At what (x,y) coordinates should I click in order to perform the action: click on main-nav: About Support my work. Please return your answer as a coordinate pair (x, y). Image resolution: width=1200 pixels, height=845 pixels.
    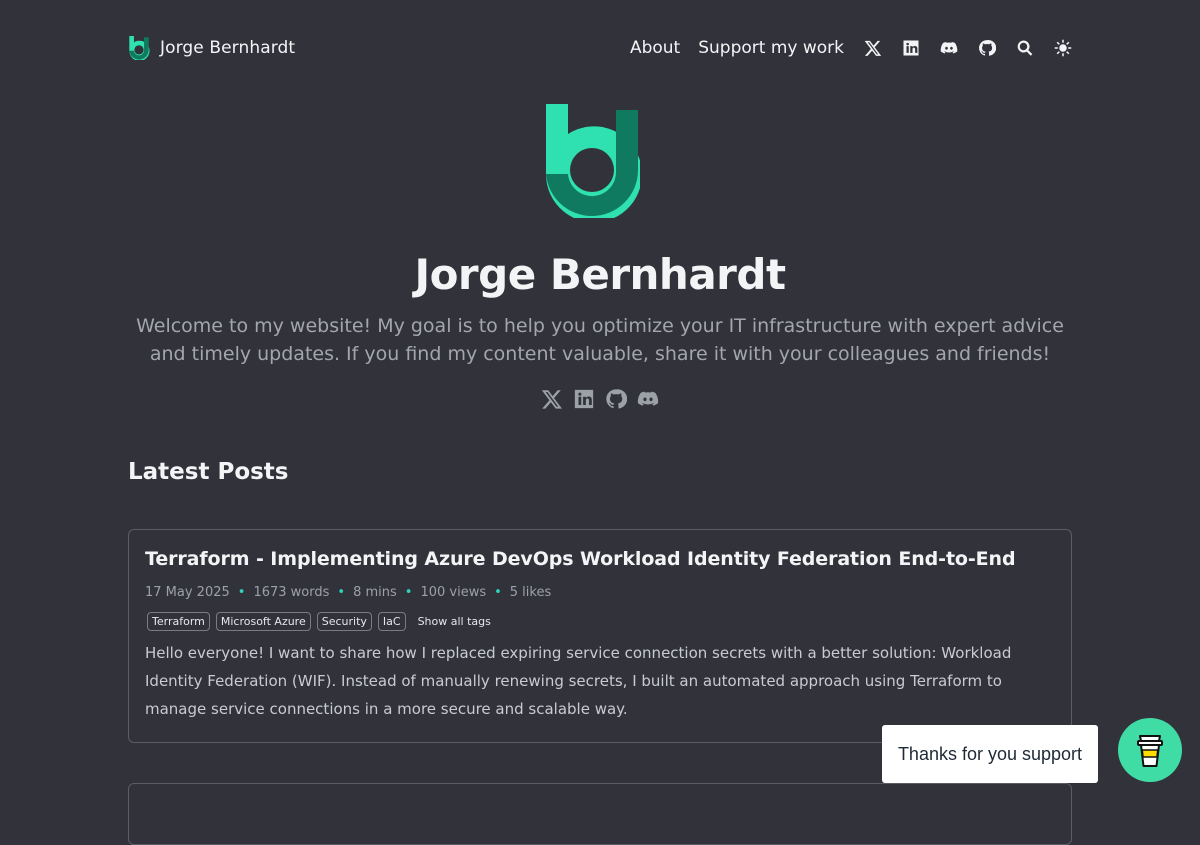
    Looking at the image, I should click on (851, 48).